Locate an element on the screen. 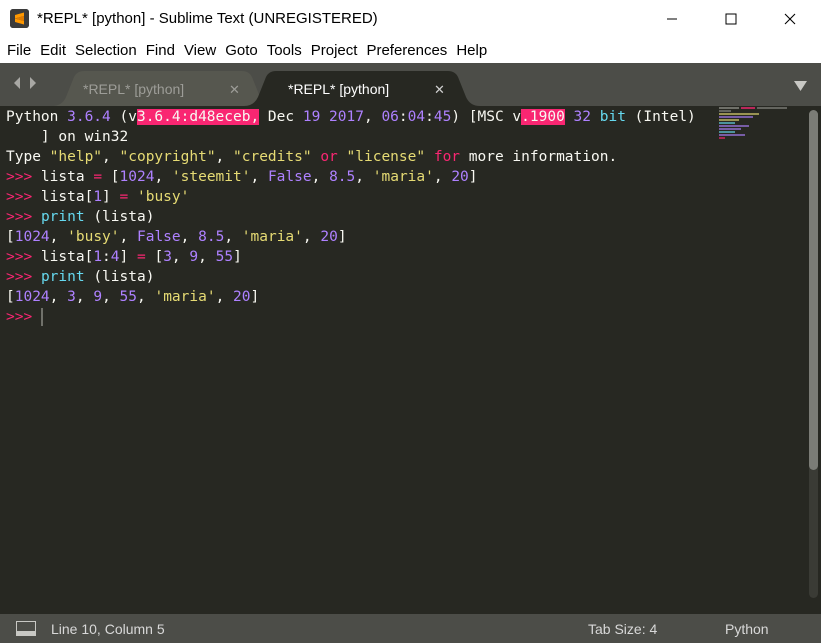  tab-repl-python-active: *REPL* [python] ✕ is located at coordinates (362, 88).